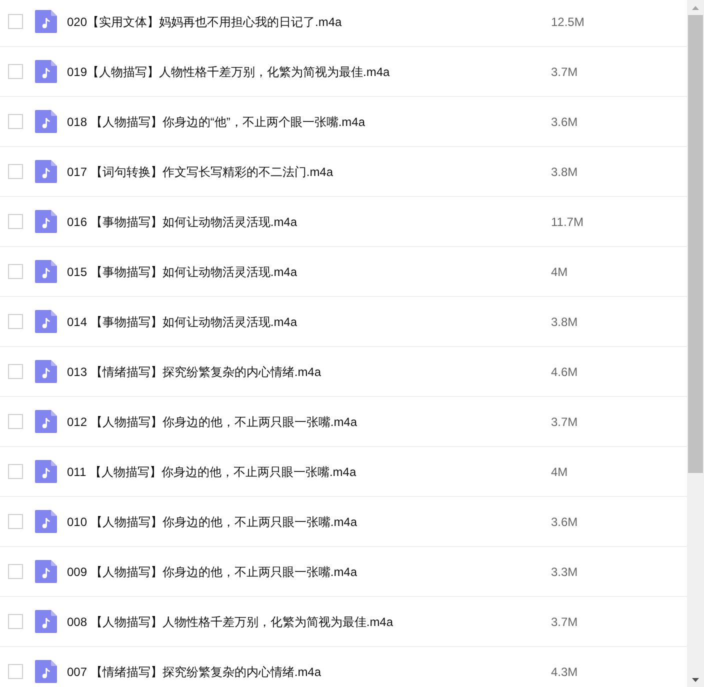 This screenshot has height=687, width=704. What do you see at coordinates (182, 271) in the screenshot?
I see `file-name: 015 【事物描写】如何让动物活灵活现.m4a` at bounding box center [182, 271].